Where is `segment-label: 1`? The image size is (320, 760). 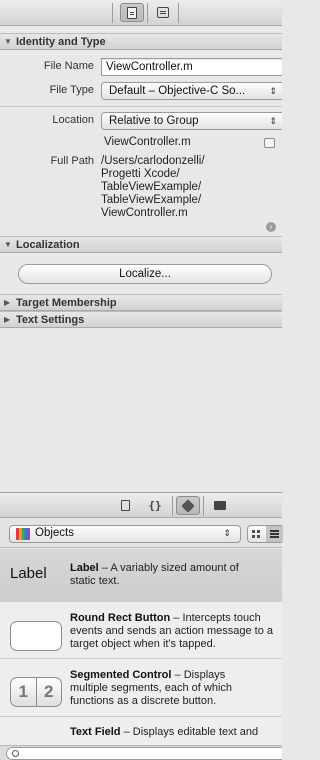 segment-label: 1 is located at coordinates (23, 691).